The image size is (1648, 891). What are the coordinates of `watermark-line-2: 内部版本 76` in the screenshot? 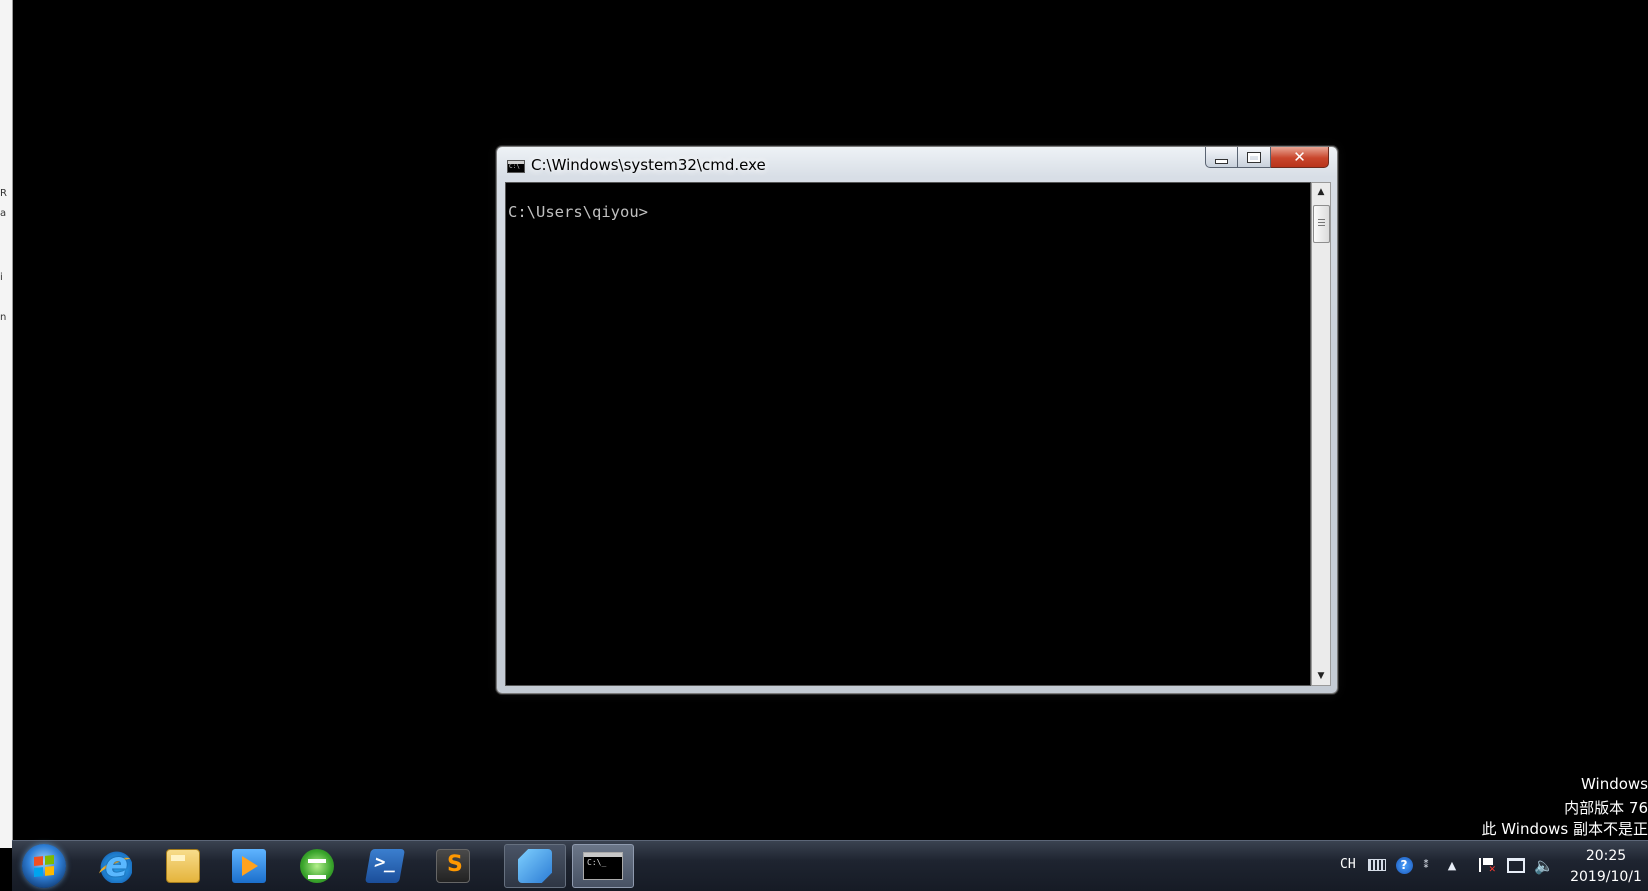 It's located at (1606, 807).